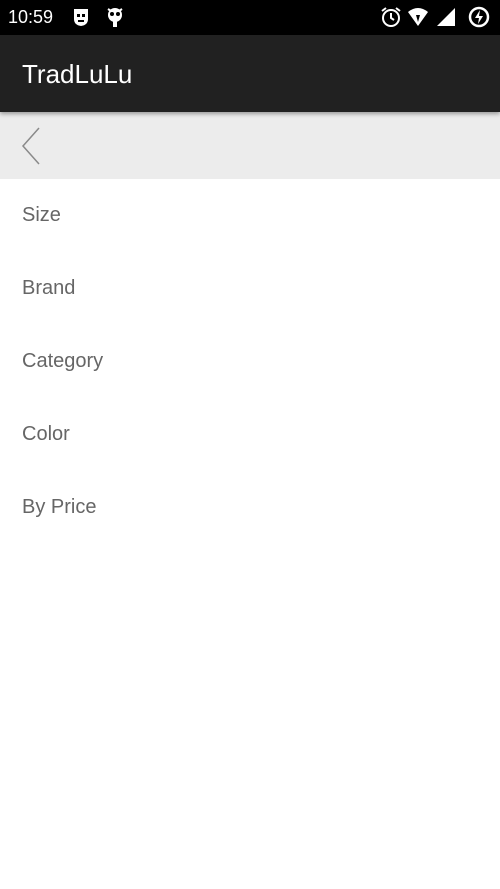  Describe the element at coordinates (250, 145) in the screenshot. I see `filter-header` at that location.